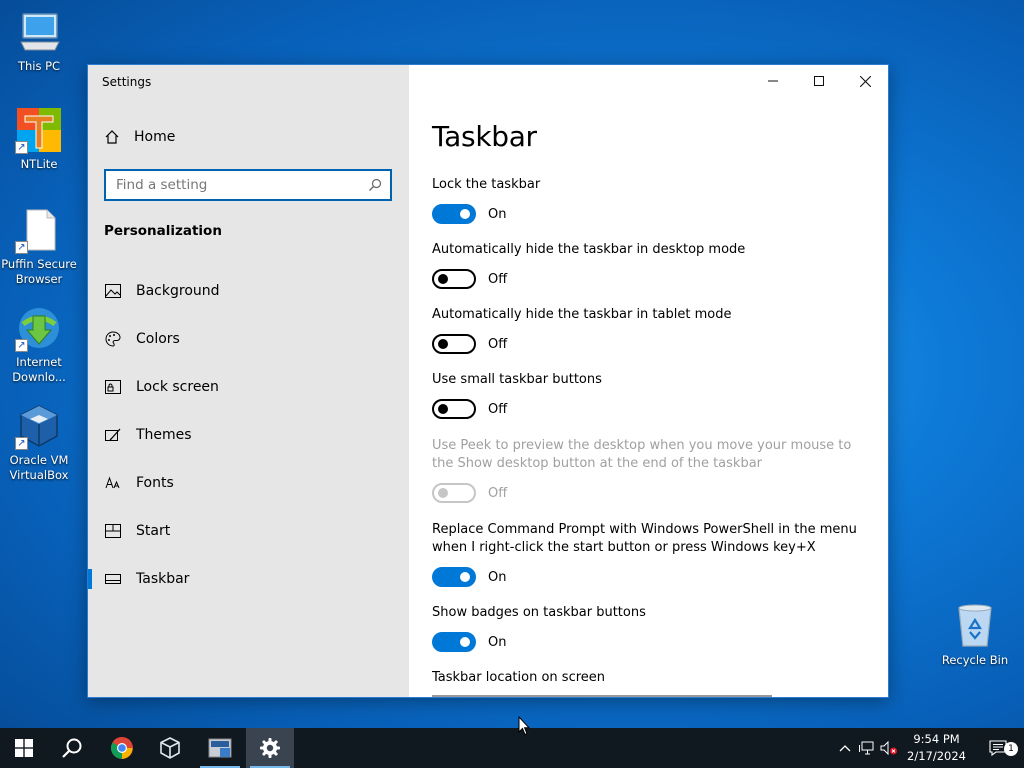 This screenshot has width=1024, height=768. I want to click on virtualbox-icon, so click(170, 748).